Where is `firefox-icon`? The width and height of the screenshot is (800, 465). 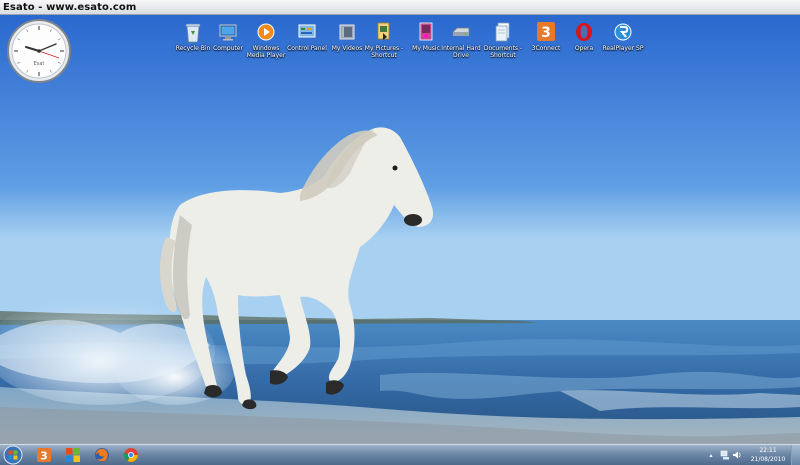 firefox-icon is located at coordinates (102, 455).